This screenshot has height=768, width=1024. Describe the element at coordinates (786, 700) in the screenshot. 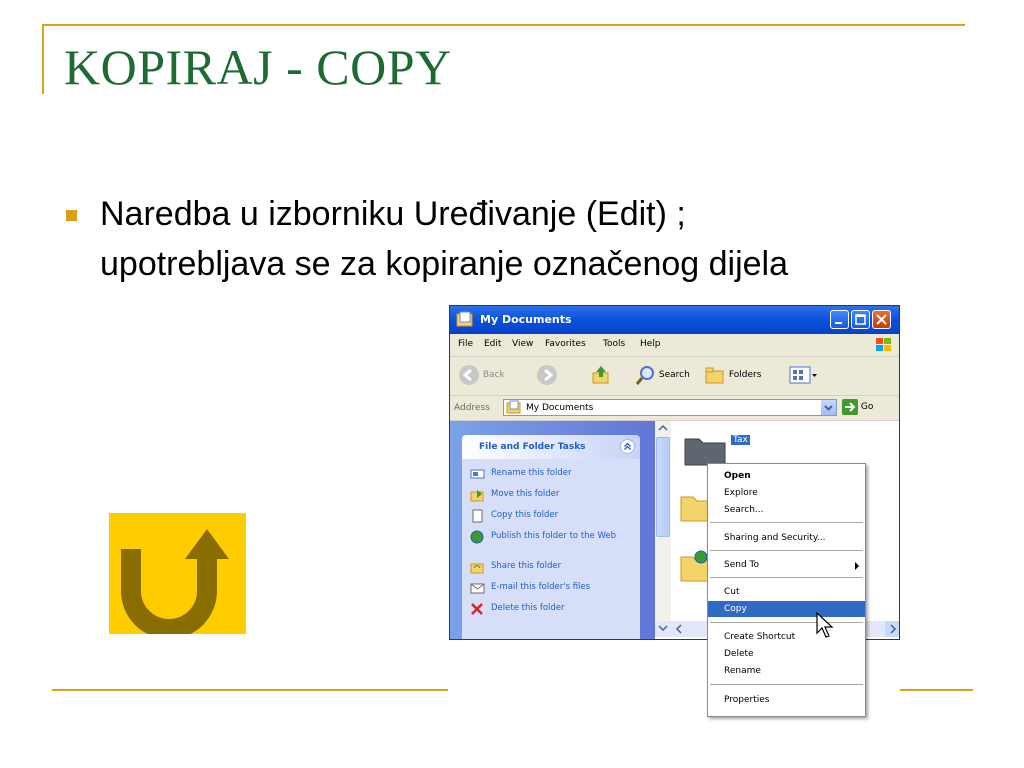

I see `ctx-item-properties: Properties` at that location.